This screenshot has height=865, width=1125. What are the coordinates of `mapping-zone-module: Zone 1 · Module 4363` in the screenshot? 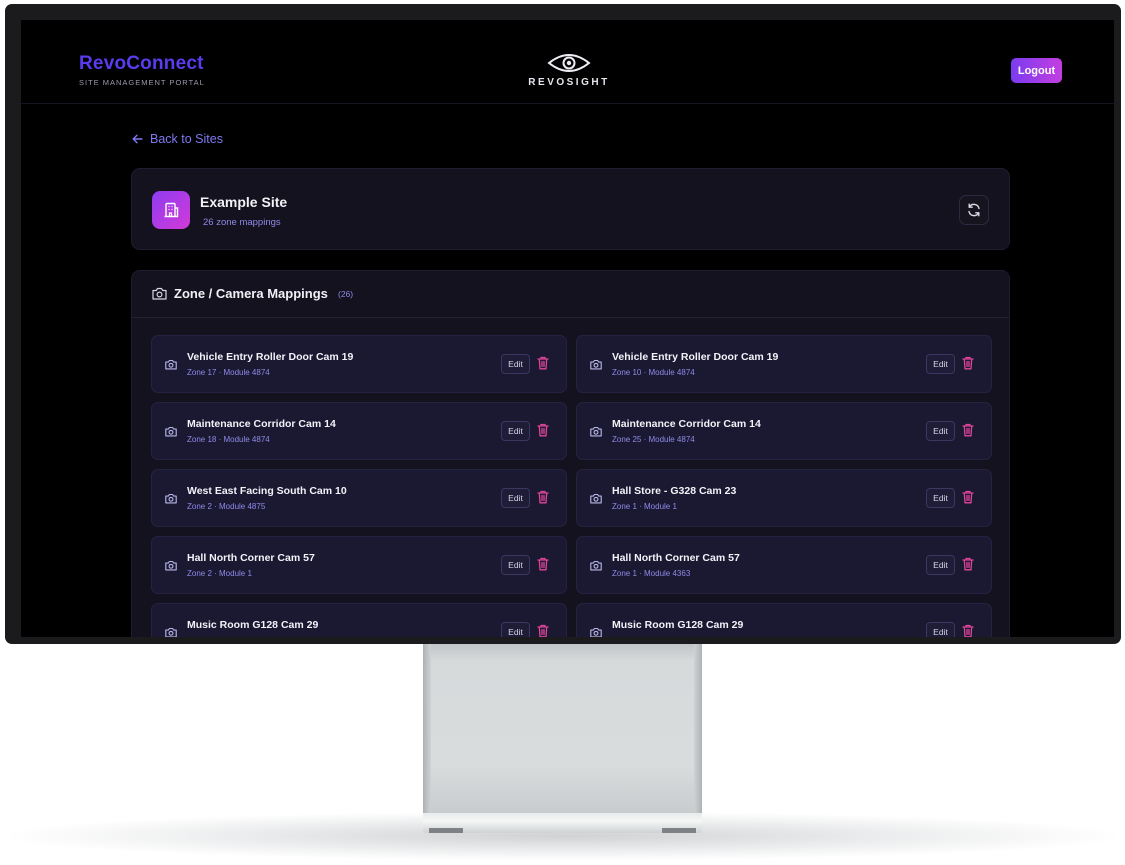 It's located at (651, 573).